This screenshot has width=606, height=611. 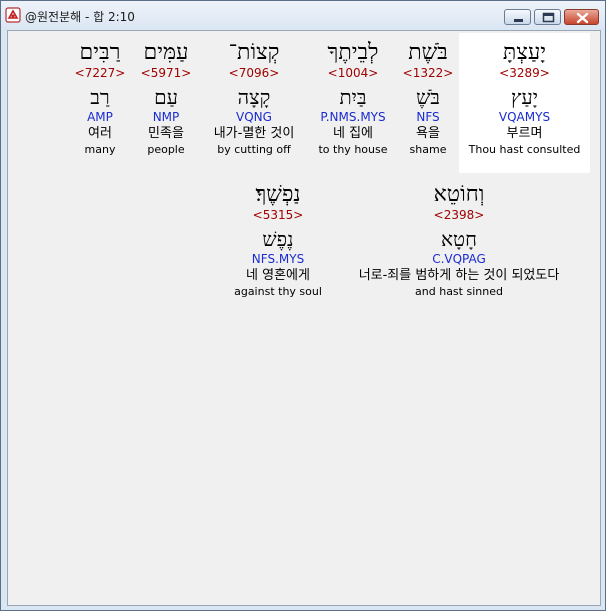 I want to click on korean-gloss: 너로-죄를 범하게 하는 것이 되었도다, so click(x=459, y=275).